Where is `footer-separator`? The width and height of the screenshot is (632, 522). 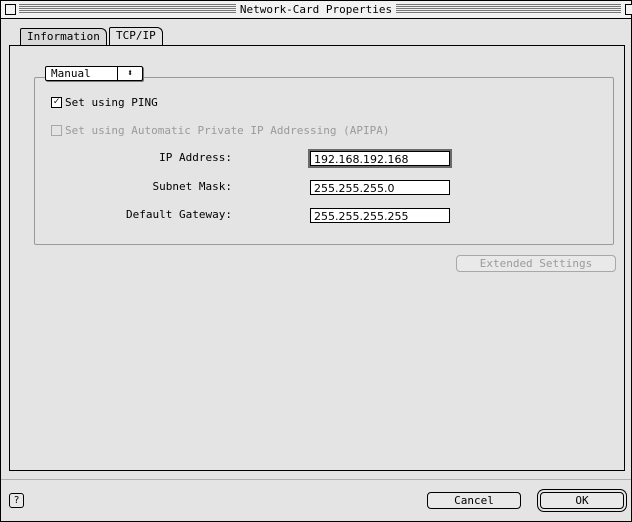
footer-separator is located at coordinates (316, 479).